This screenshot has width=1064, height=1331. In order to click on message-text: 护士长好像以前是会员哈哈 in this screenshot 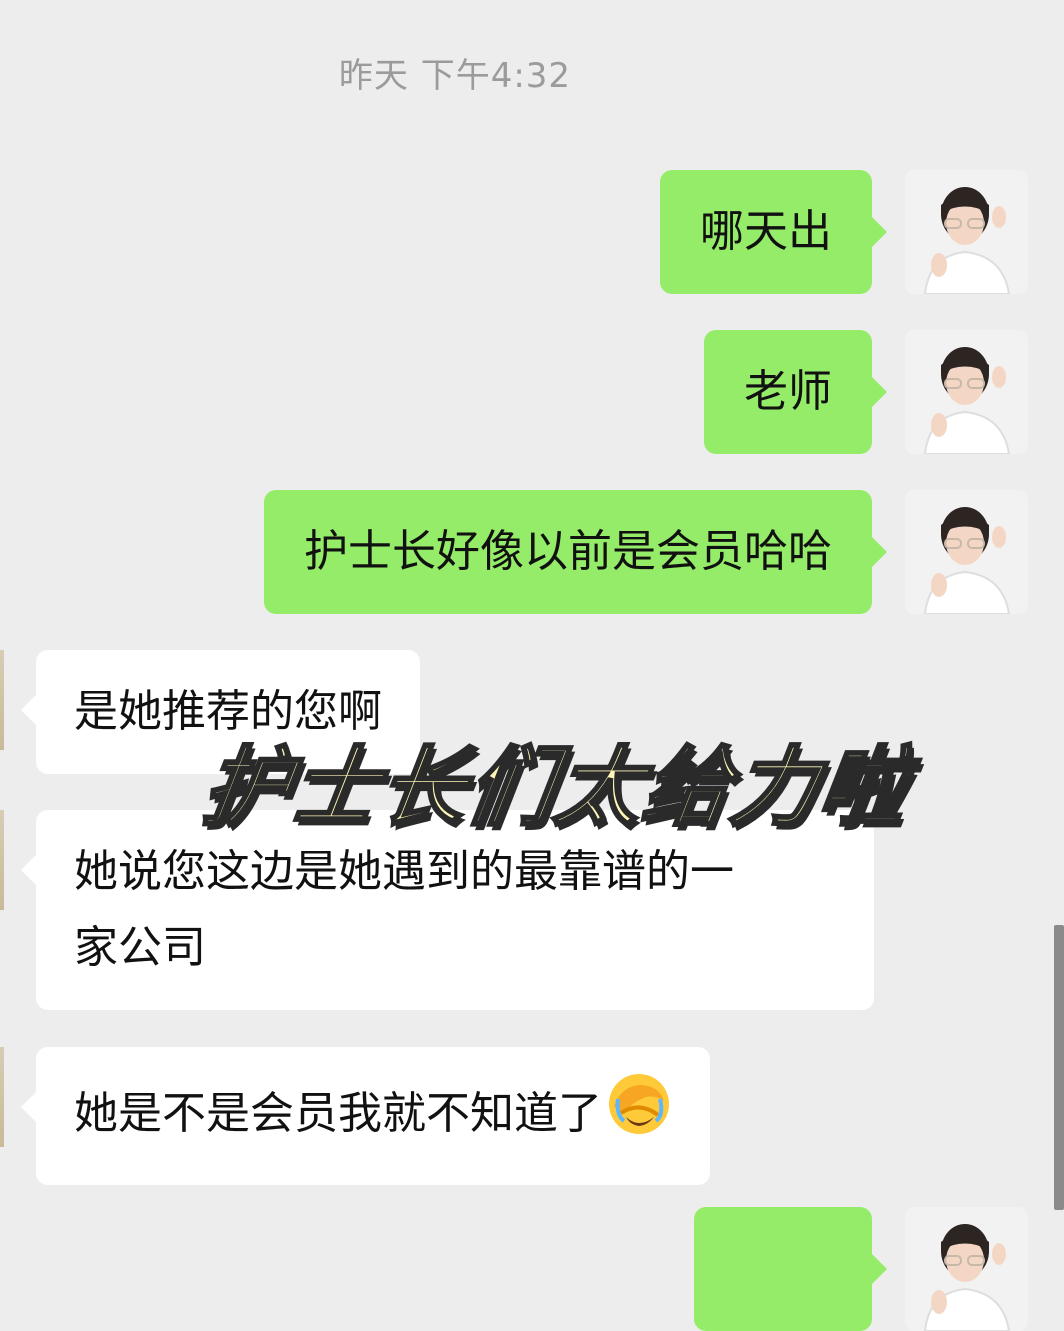, I will do `click(568, 551)`.